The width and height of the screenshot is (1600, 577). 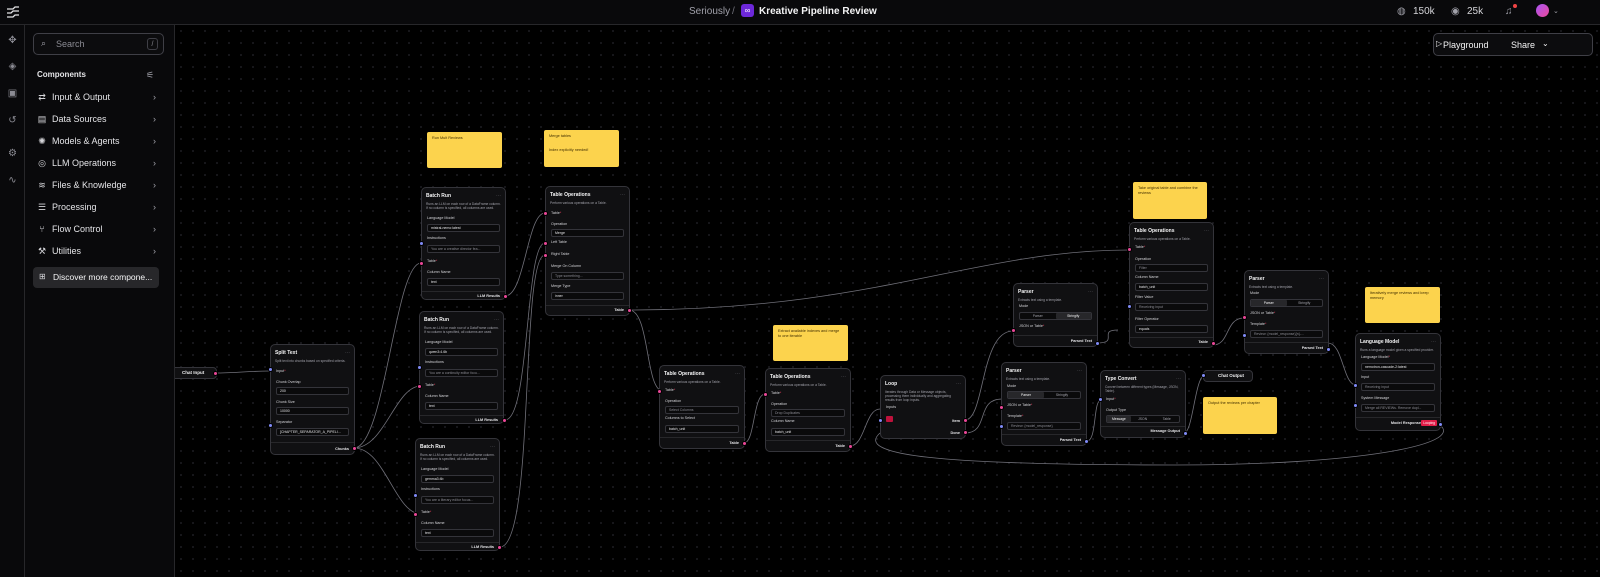 What do you see at coordinates (98, 44) in the screenshot?
I see `search-box: ⌕ Search /` at bounding box center [98, 44].